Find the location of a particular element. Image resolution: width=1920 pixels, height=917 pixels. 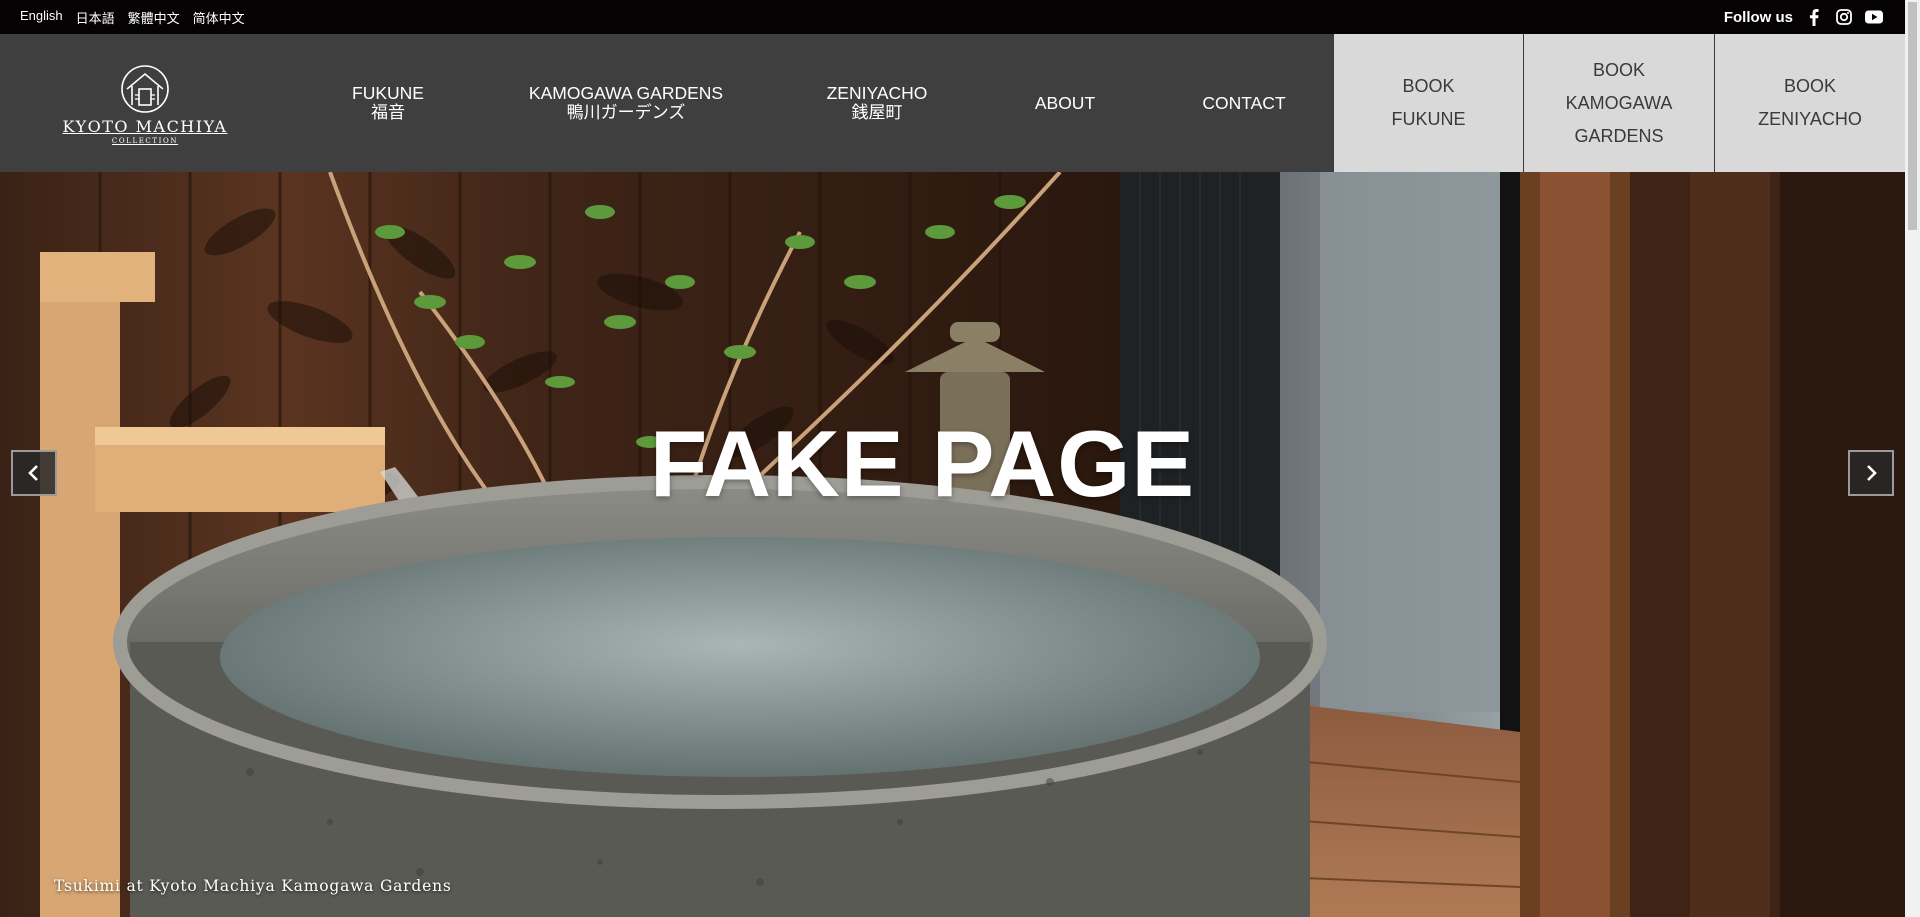

site-logo: KYOTO MACHIYA COLLECTION is located at coordinates (145, 103).